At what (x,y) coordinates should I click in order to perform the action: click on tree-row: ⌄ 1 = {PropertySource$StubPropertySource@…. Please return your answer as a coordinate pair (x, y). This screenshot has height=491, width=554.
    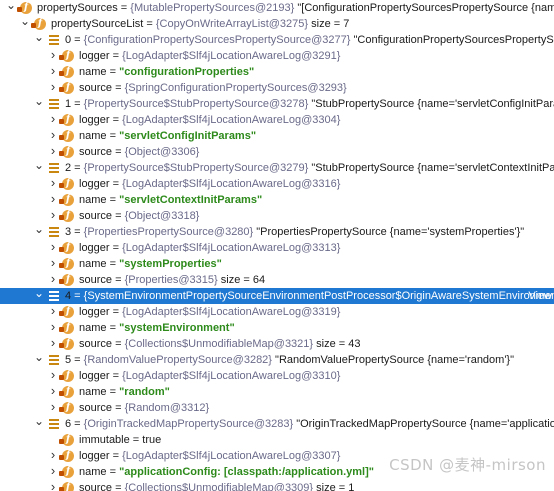
    Looking at the image, I should click on (277, 102).